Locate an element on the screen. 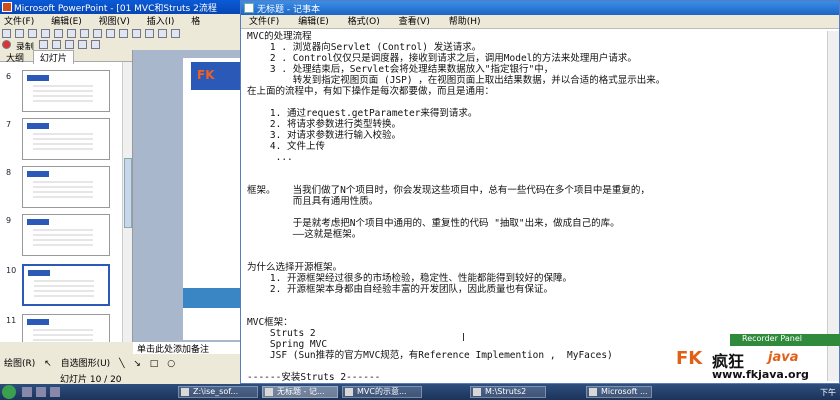 This screenshot has height=400, width=840. notepad-title-bar: 无标题 - 记事本 is located at coordinates (540, 8).